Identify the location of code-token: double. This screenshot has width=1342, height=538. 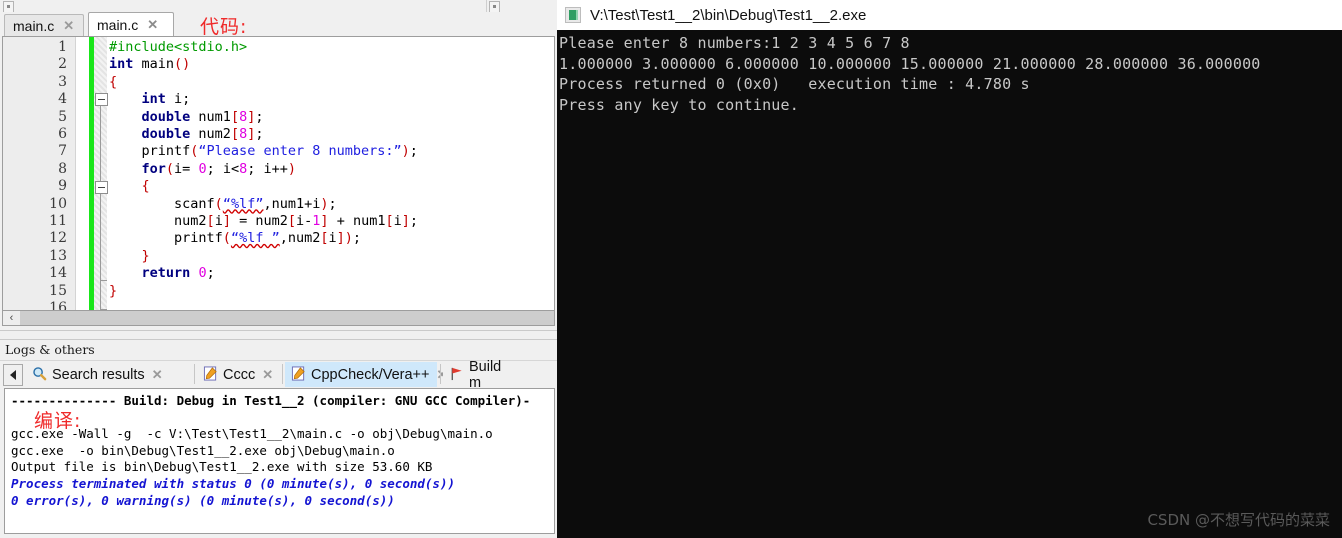
(166, 116).